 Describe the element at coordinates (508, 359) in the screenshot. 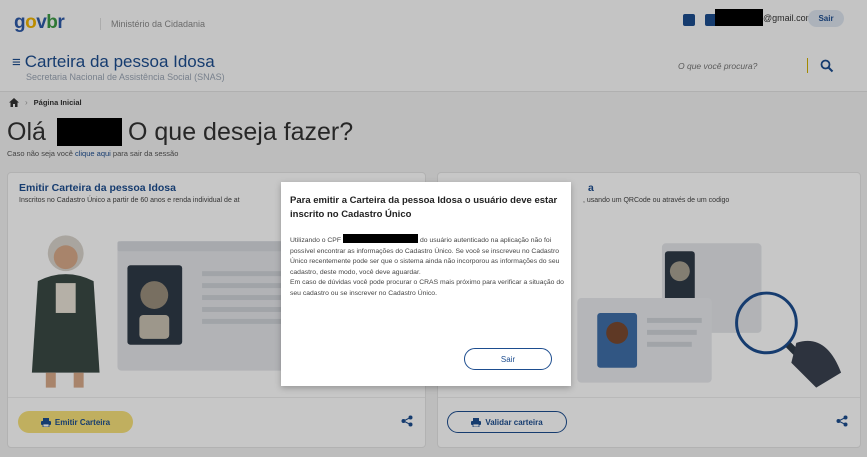

I see `modal-sair-button: Sair` at that location.